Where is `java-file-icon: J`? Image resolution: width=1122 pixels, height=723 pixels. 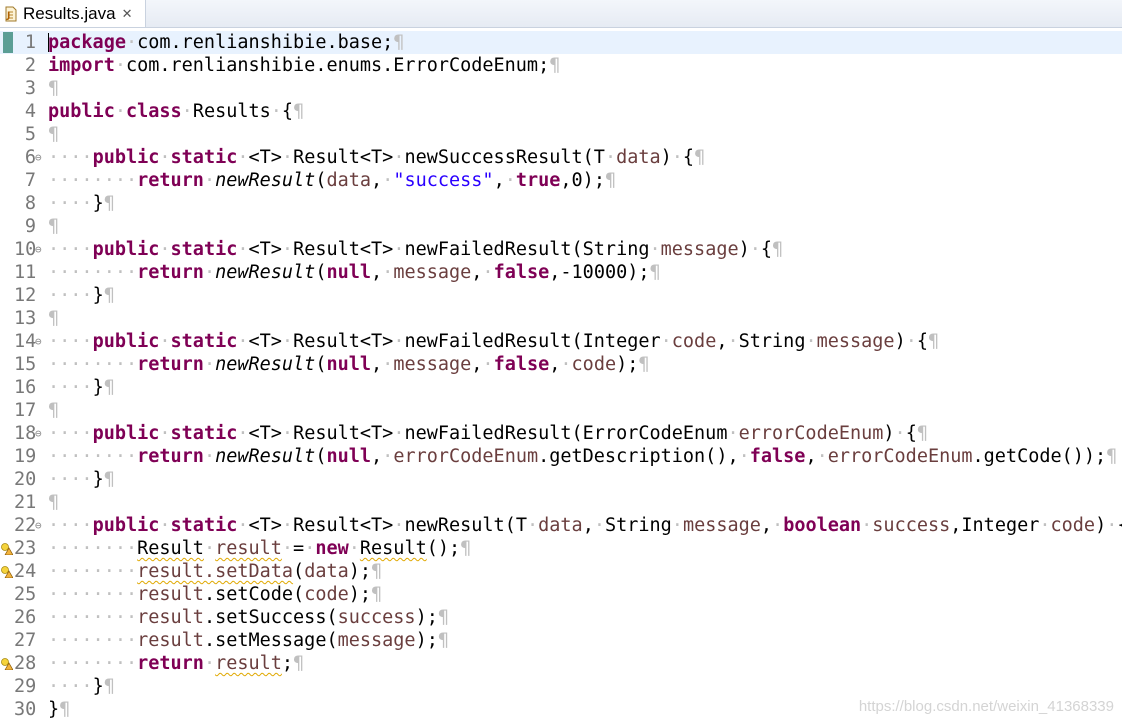 java-file-icon: J is located at coordinates (11, 13).